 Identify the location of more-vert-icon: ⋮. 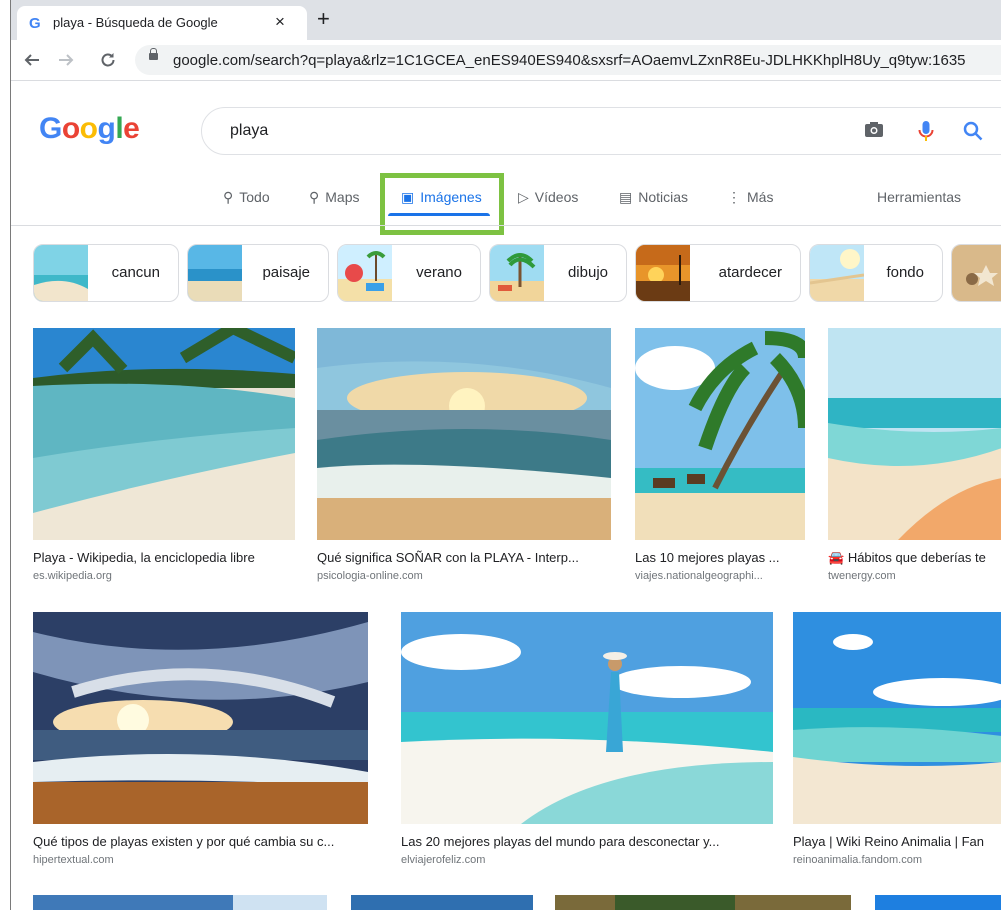
(734, 197).